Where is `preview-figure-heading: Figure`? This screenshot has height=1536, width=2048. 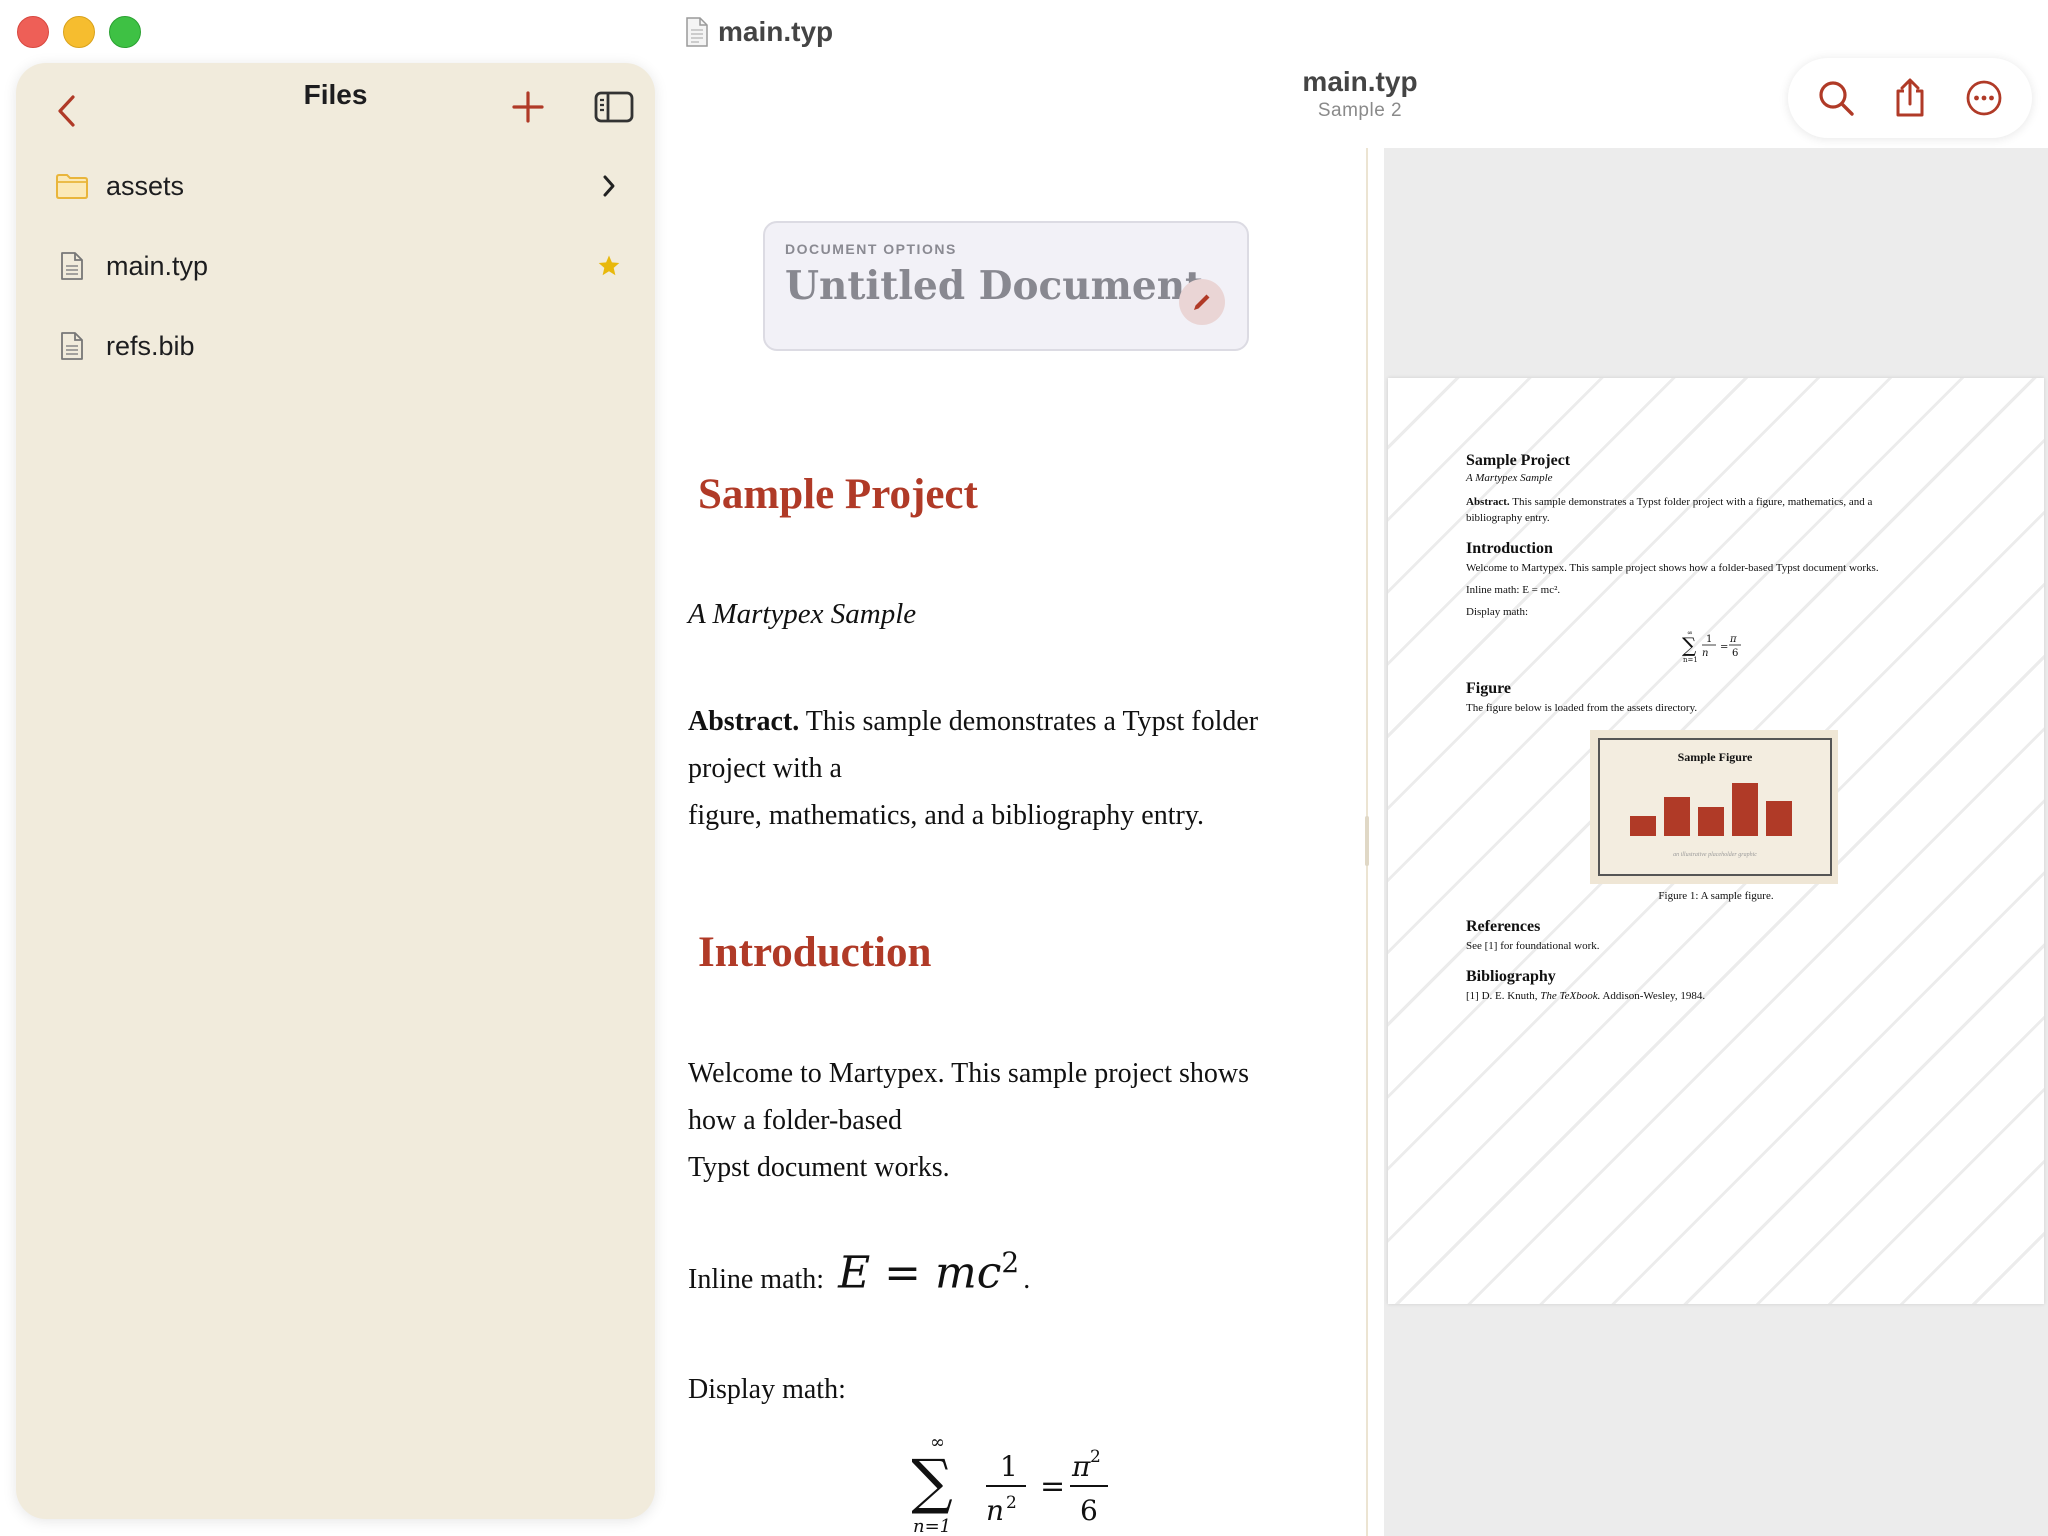
preview-figure-heading: Figure is located at coordinates (1489, 688).